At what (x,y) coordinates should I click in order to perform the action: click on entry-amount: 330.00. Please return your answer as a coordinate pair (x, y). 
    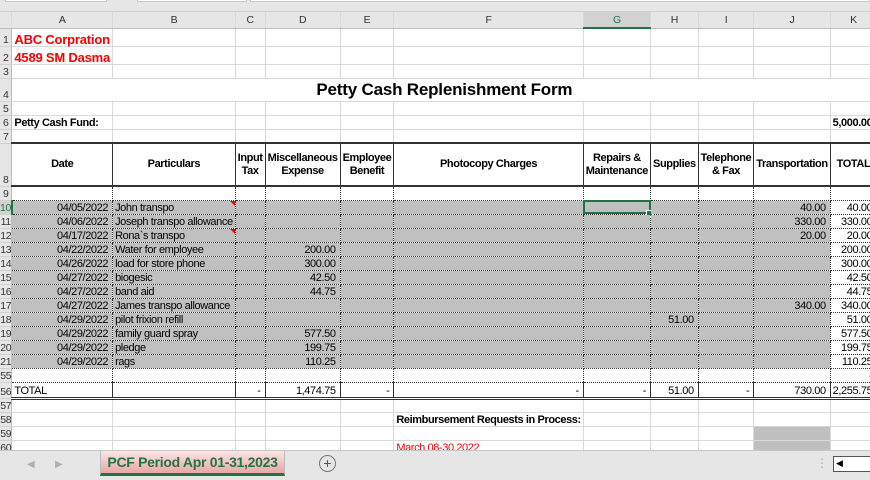
    Looking at the image, I should click on (850, 221).